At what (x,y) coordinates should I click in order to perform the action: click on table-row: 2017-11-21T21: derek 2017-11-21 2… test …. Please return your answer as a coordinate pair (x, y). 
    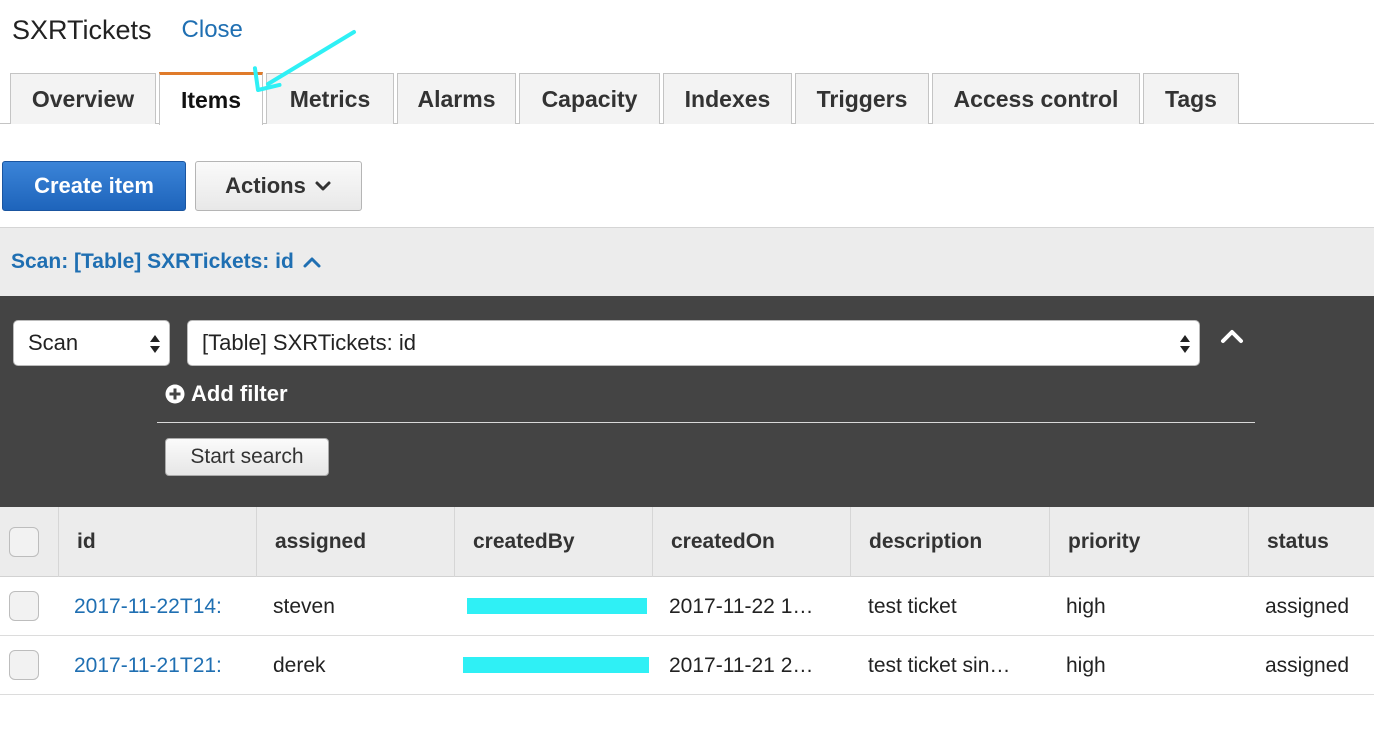
    Looking at the image, I should click on (687, 665).